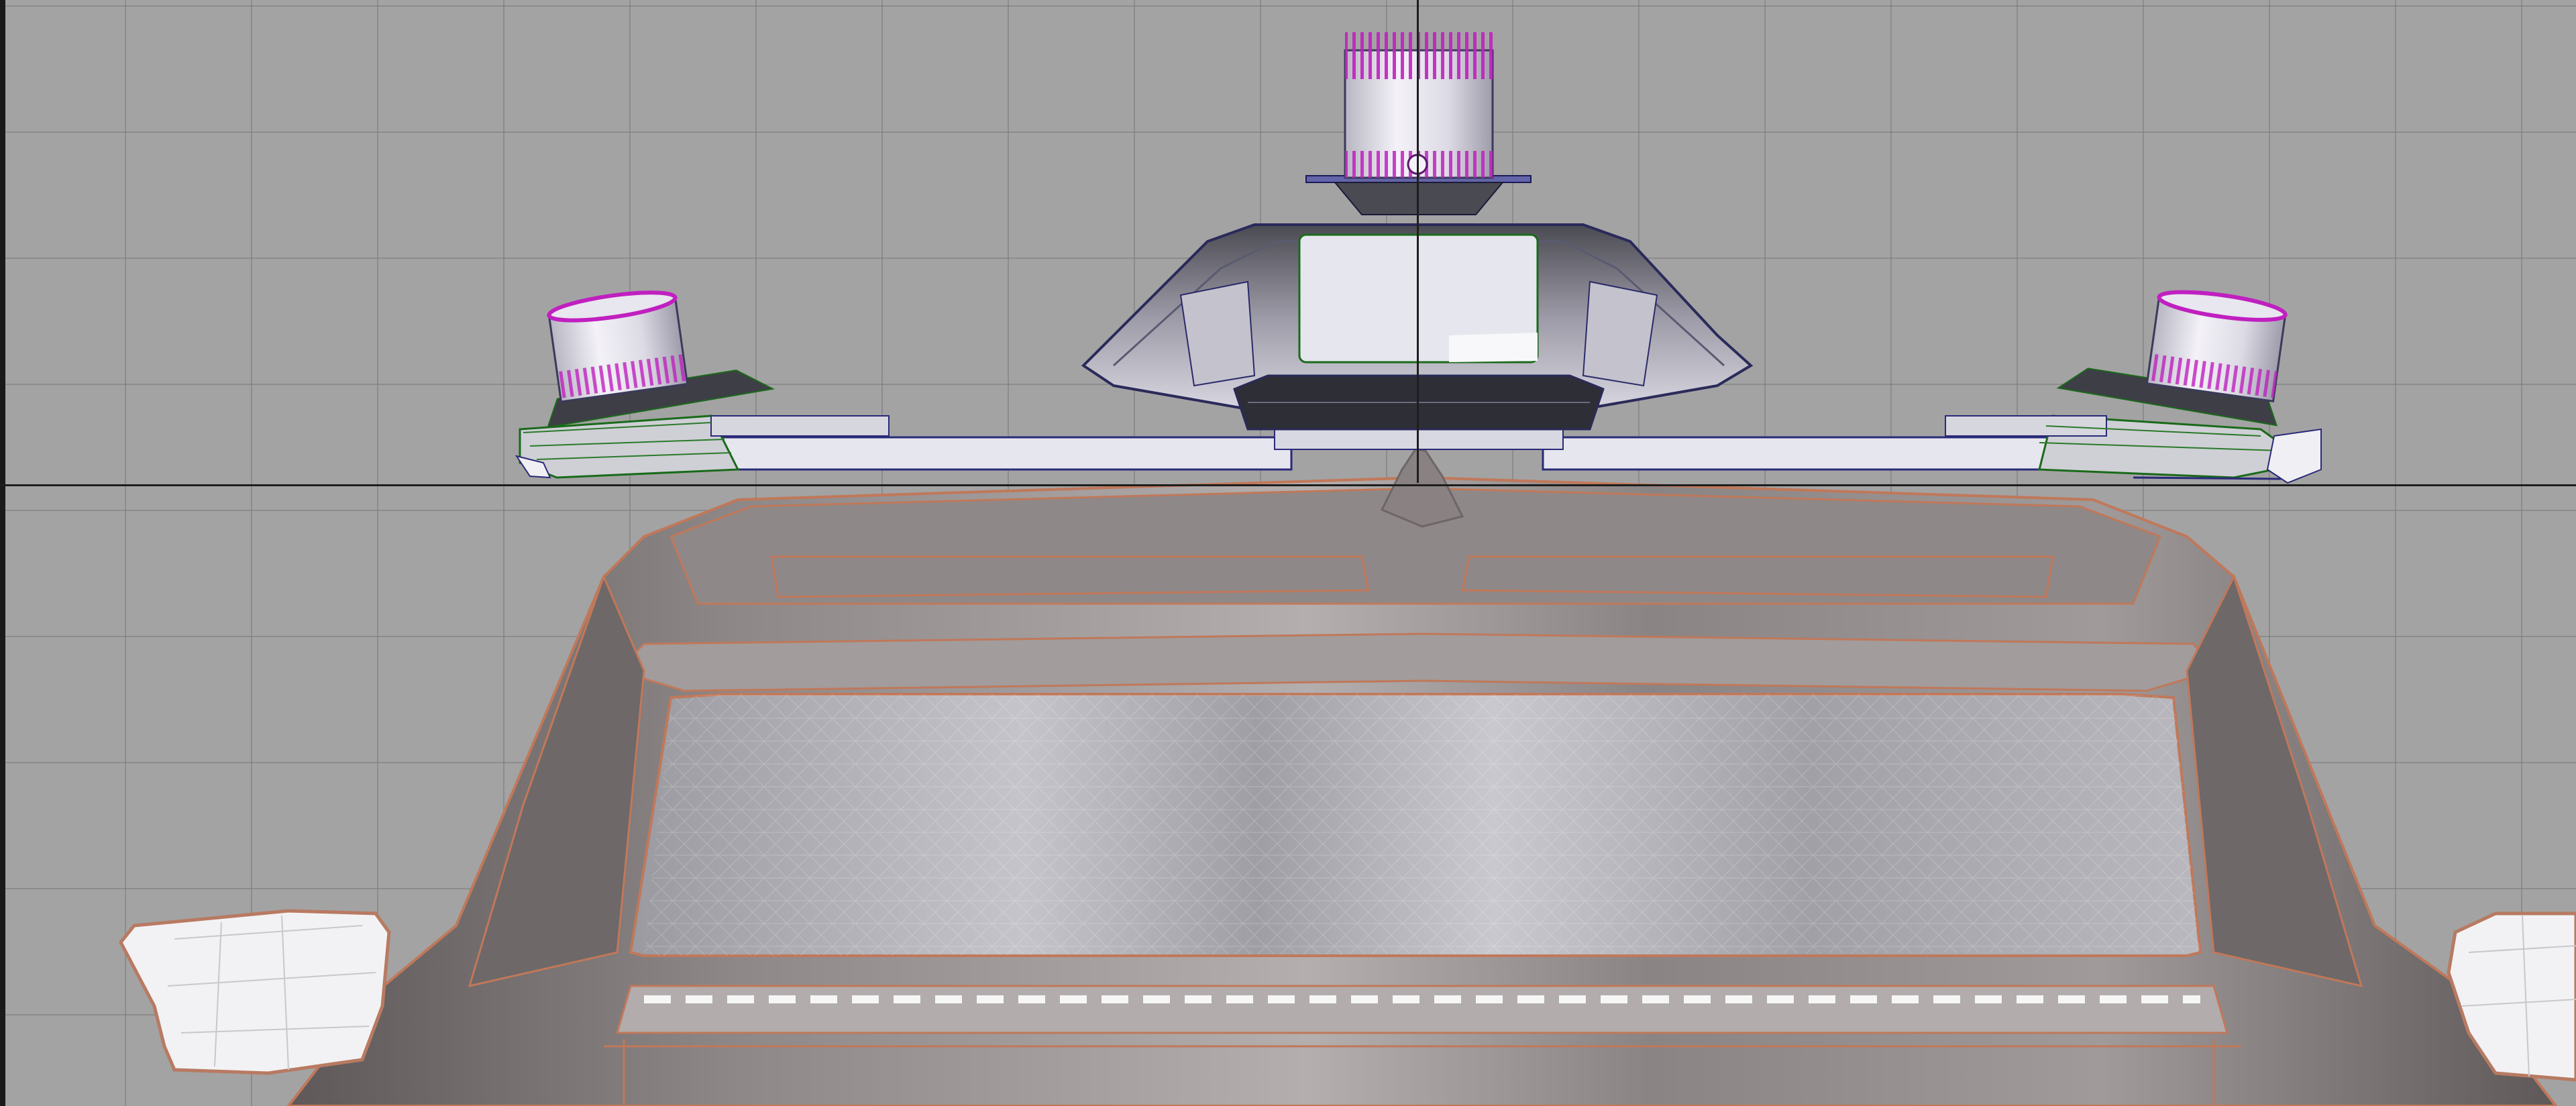  I want to click on right-lidar, so click(2175, 350).